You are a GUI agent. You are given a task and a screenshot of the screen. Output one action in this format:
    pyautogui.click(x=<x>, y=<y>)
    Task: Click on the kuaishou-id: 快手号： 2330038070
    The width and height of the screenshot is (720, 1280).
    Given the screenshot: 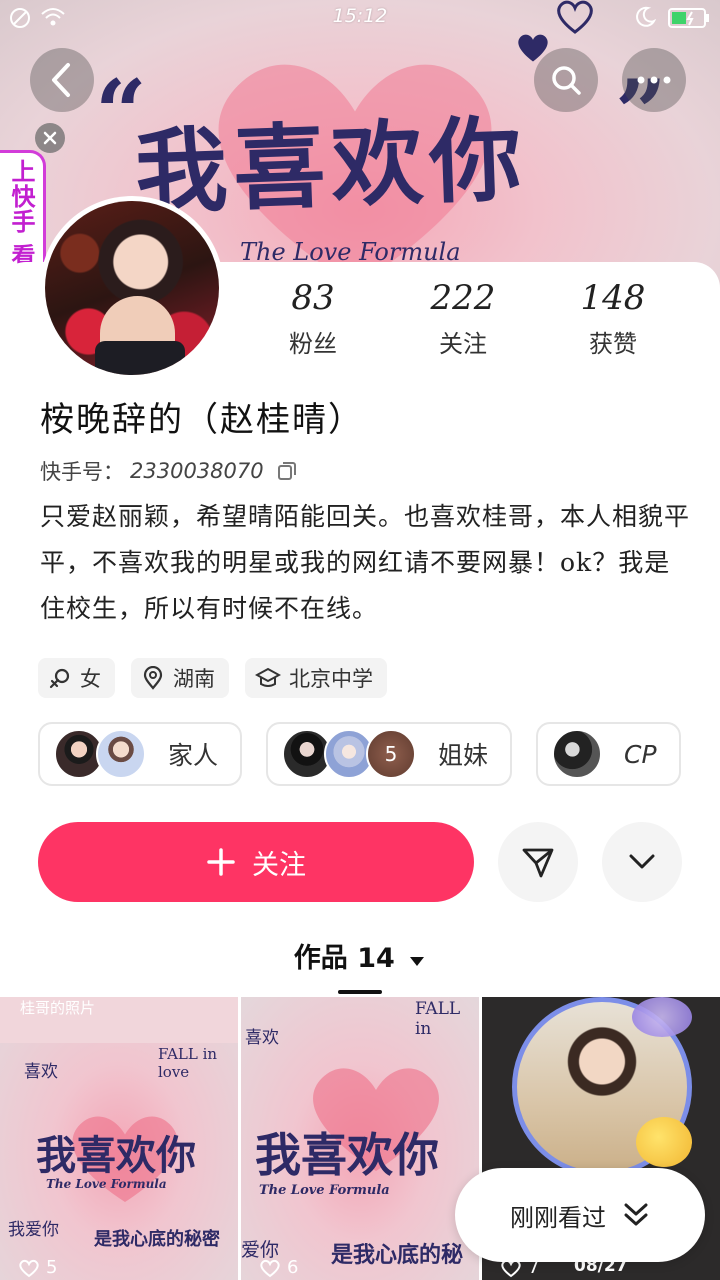 What is the action you would take?
    pyautogui.click(x=169, y=471)
    